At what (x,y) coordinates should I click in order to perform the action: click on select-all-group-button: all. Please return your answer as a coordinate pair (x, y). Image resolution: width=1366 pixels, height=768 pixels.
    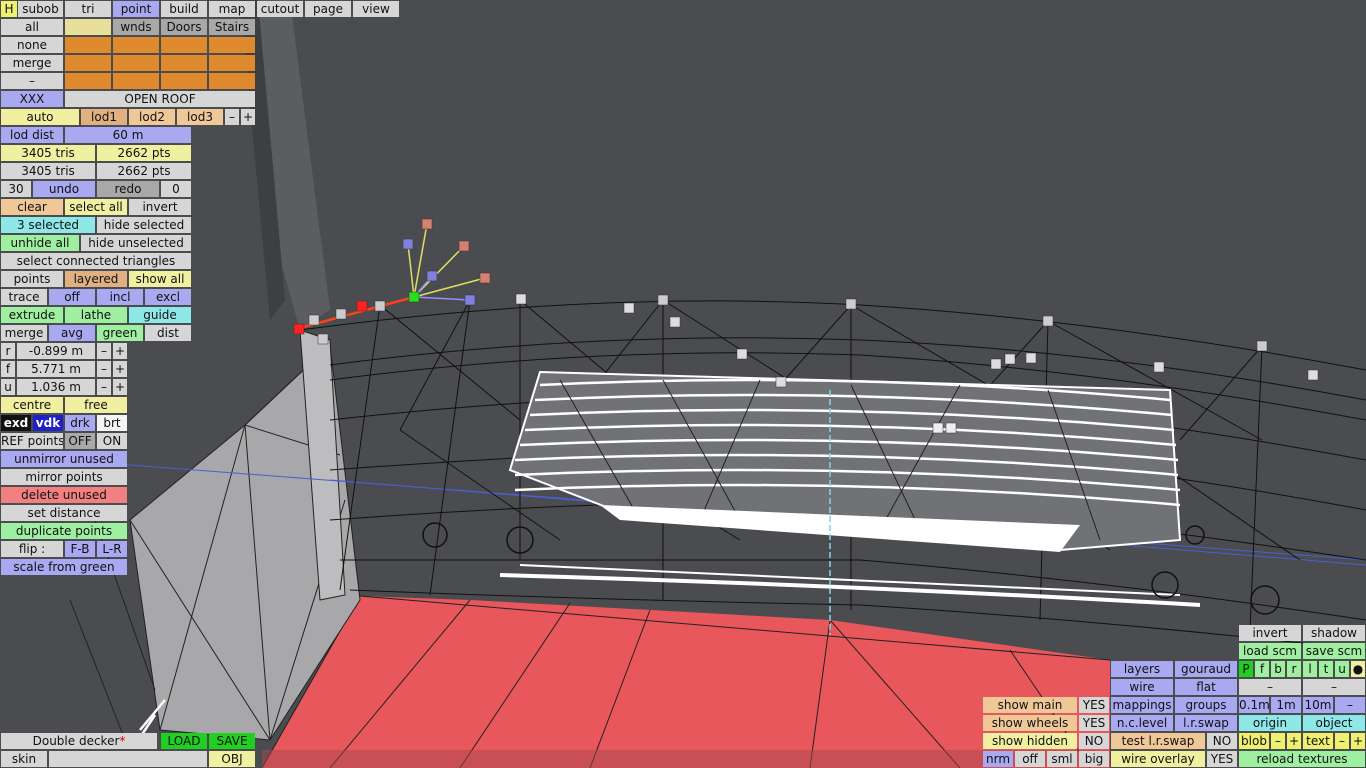
    Looking at the image, I should click on (32, 27).